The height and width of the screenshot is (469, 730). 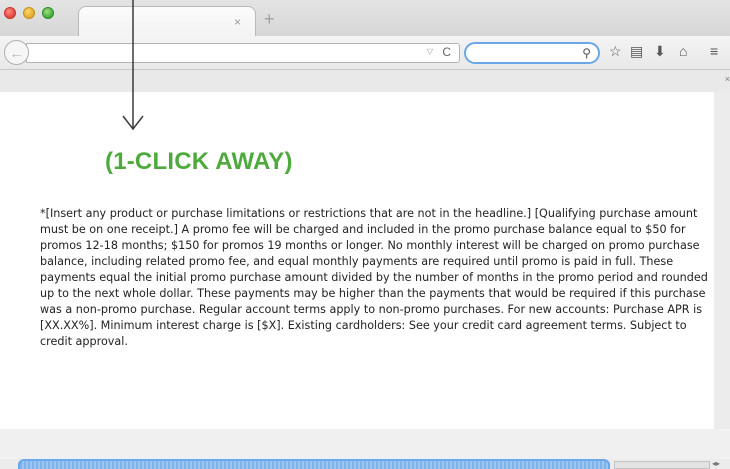 What do you see at coordinates (133, 111) in the screenshot?
I see `down-arrow-icon` at bounding box center [133, 111].